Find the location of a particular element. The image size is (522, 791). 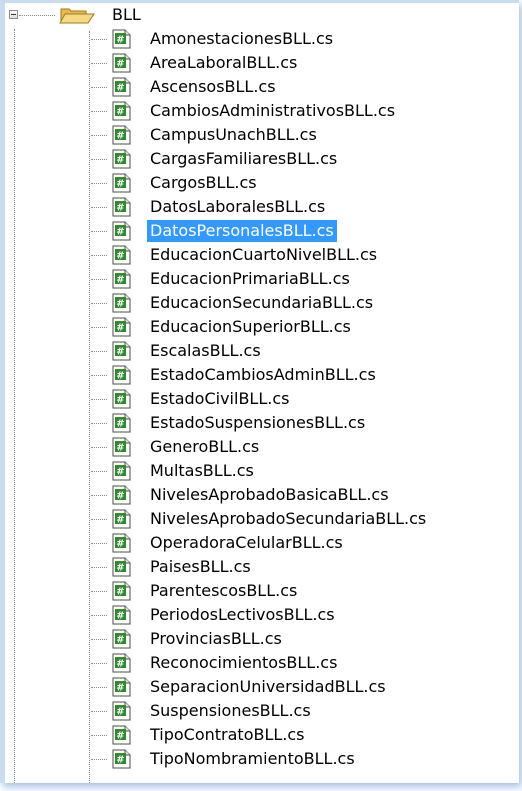

tree-item: # CargasFamiliaresBLL.cs is located at coordinates (262, 159).